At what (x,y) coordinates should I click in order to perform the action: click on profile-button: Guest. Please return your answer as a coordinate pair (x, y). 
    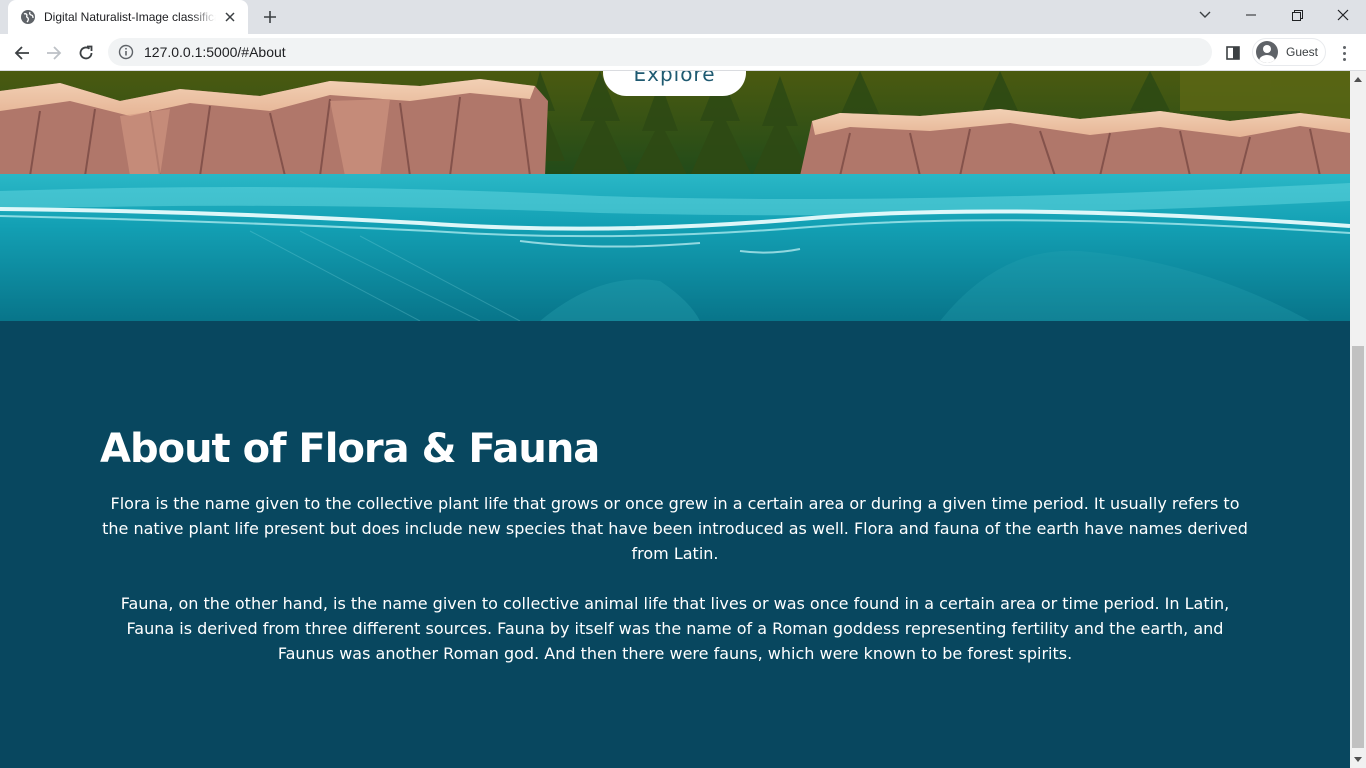
    Looking at the image, I should click on (1289, 52).